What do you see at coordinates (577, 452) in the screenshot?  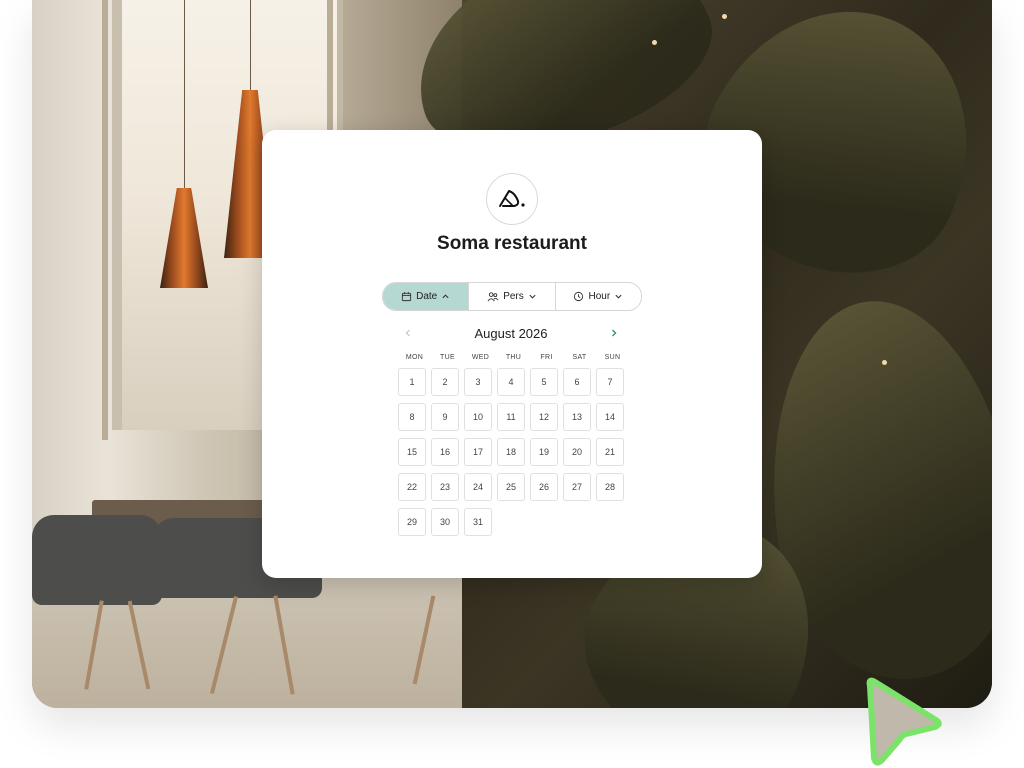 I see `day-cell: 20` at bounding box center [577, 452].